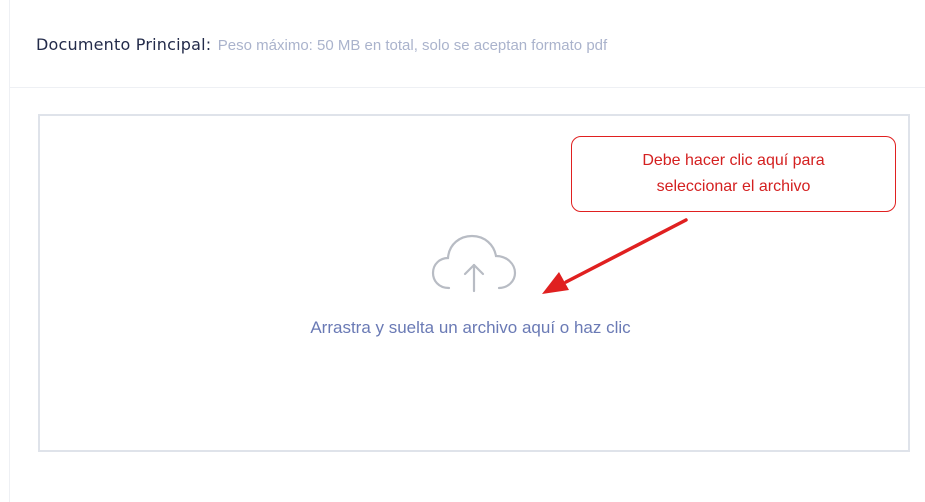  Describe the element at coordinates (474, 263) in the screenshot. I see `cloud-upload-icon` at that location.